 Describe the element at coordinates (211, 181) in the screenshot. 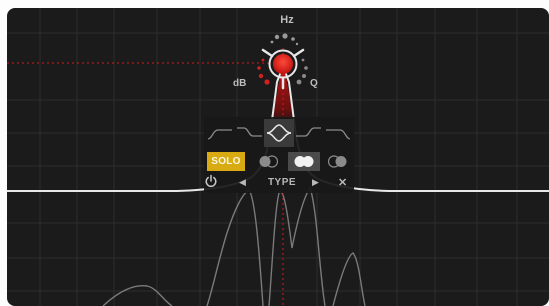

I see `power-icon` at that location.